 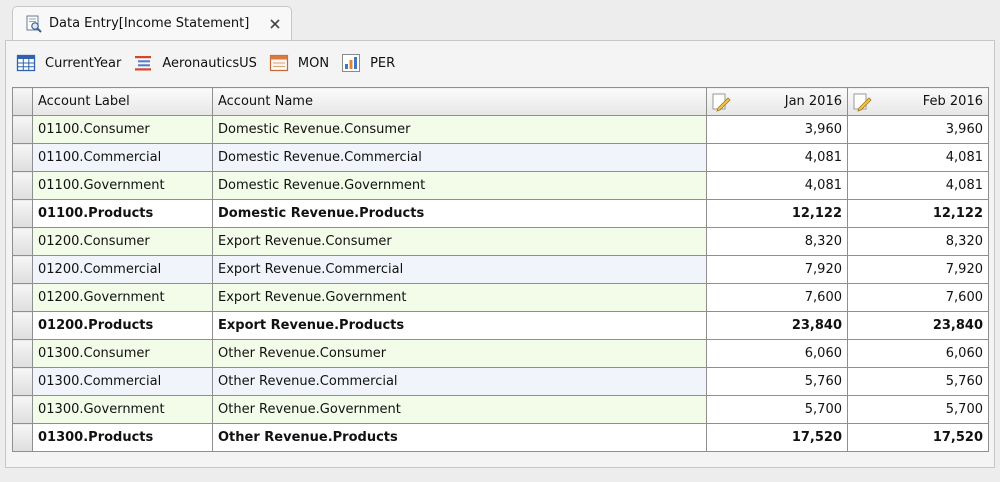 What do you see at coordinates (122, 437) in the screenshot?
I see `cell-account-label: 01300.Products` at bounding box center [122, 437].